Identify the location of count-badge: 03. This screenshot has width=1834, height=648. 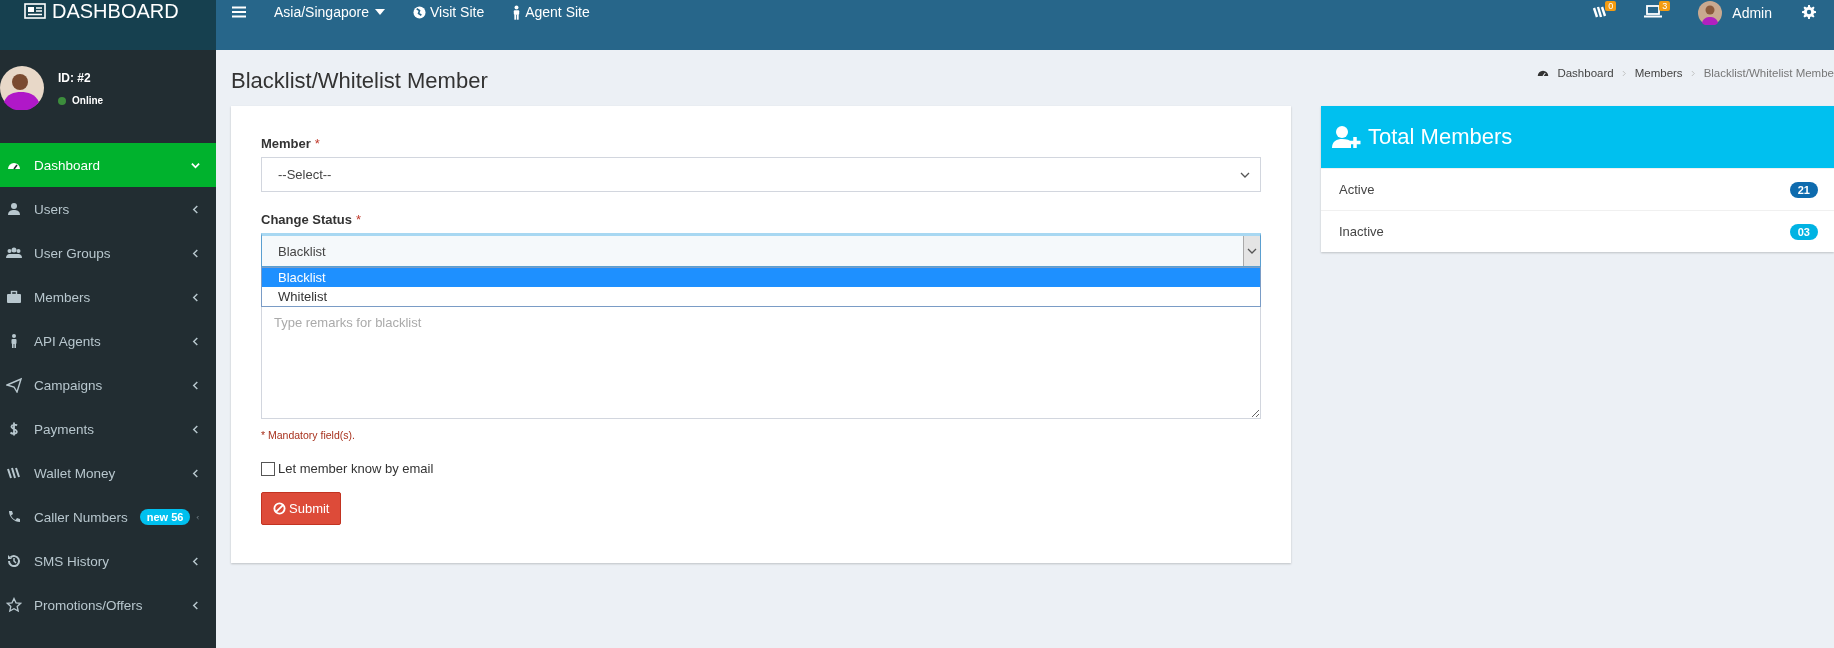
(1803, 231).